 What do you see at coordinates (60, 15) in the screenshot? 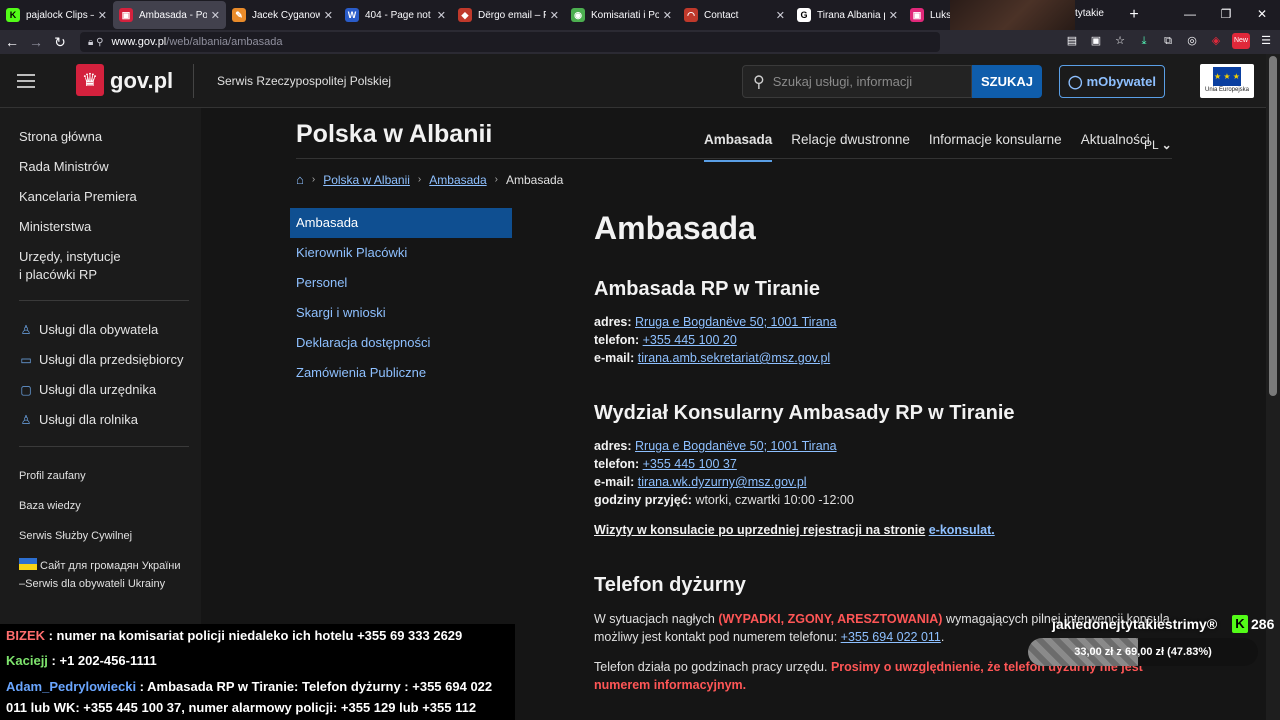
I see `tab-label: pajalock Clips – W` at bounding box center [60, 15].